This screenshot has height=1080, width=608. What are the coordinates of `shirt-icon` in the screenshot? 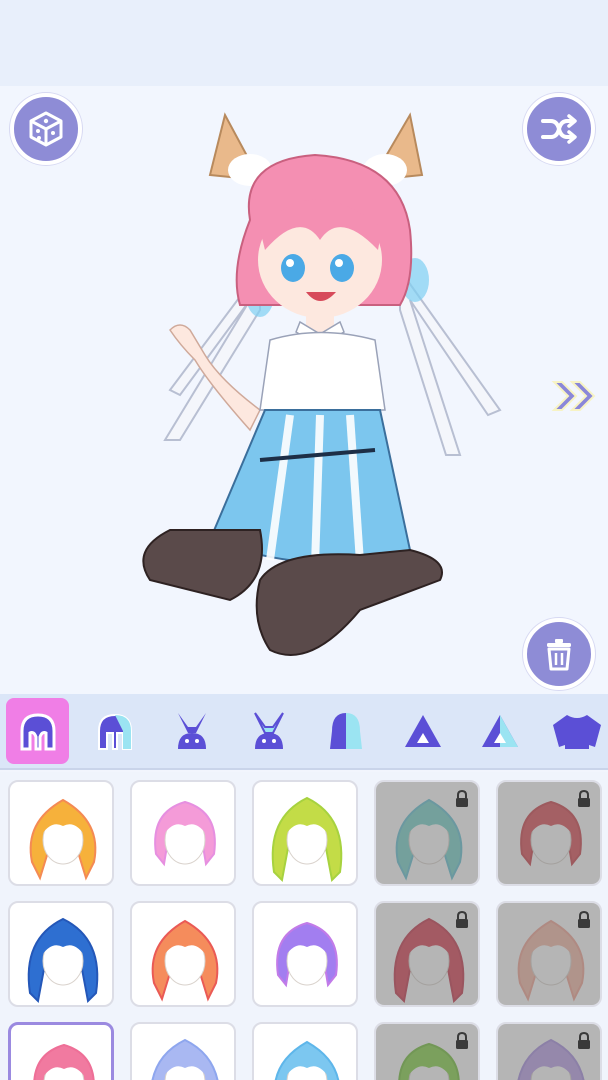 It's located at (576, 732).